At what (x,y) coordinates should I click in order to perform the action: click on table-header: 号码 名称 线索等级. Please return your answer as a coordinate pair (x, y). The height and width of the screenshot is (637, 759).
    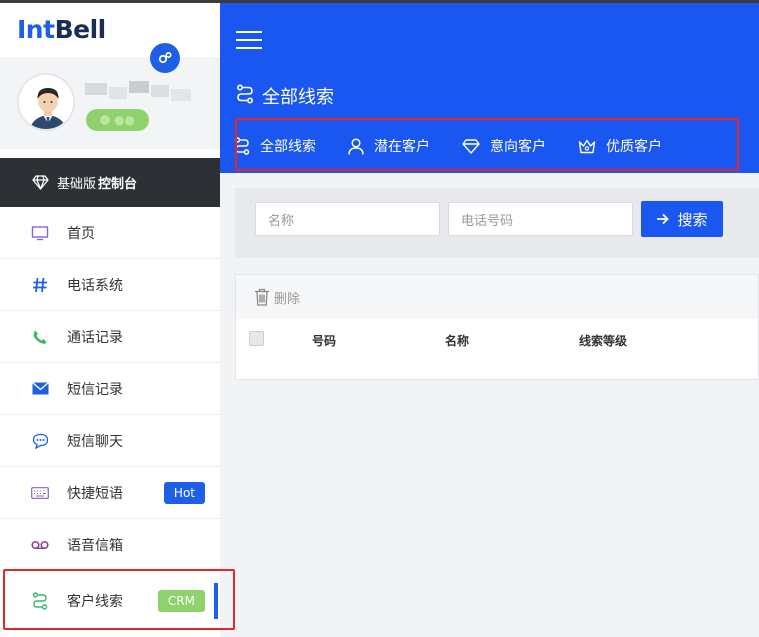
    Looking at the image, I should click on (497, 343).